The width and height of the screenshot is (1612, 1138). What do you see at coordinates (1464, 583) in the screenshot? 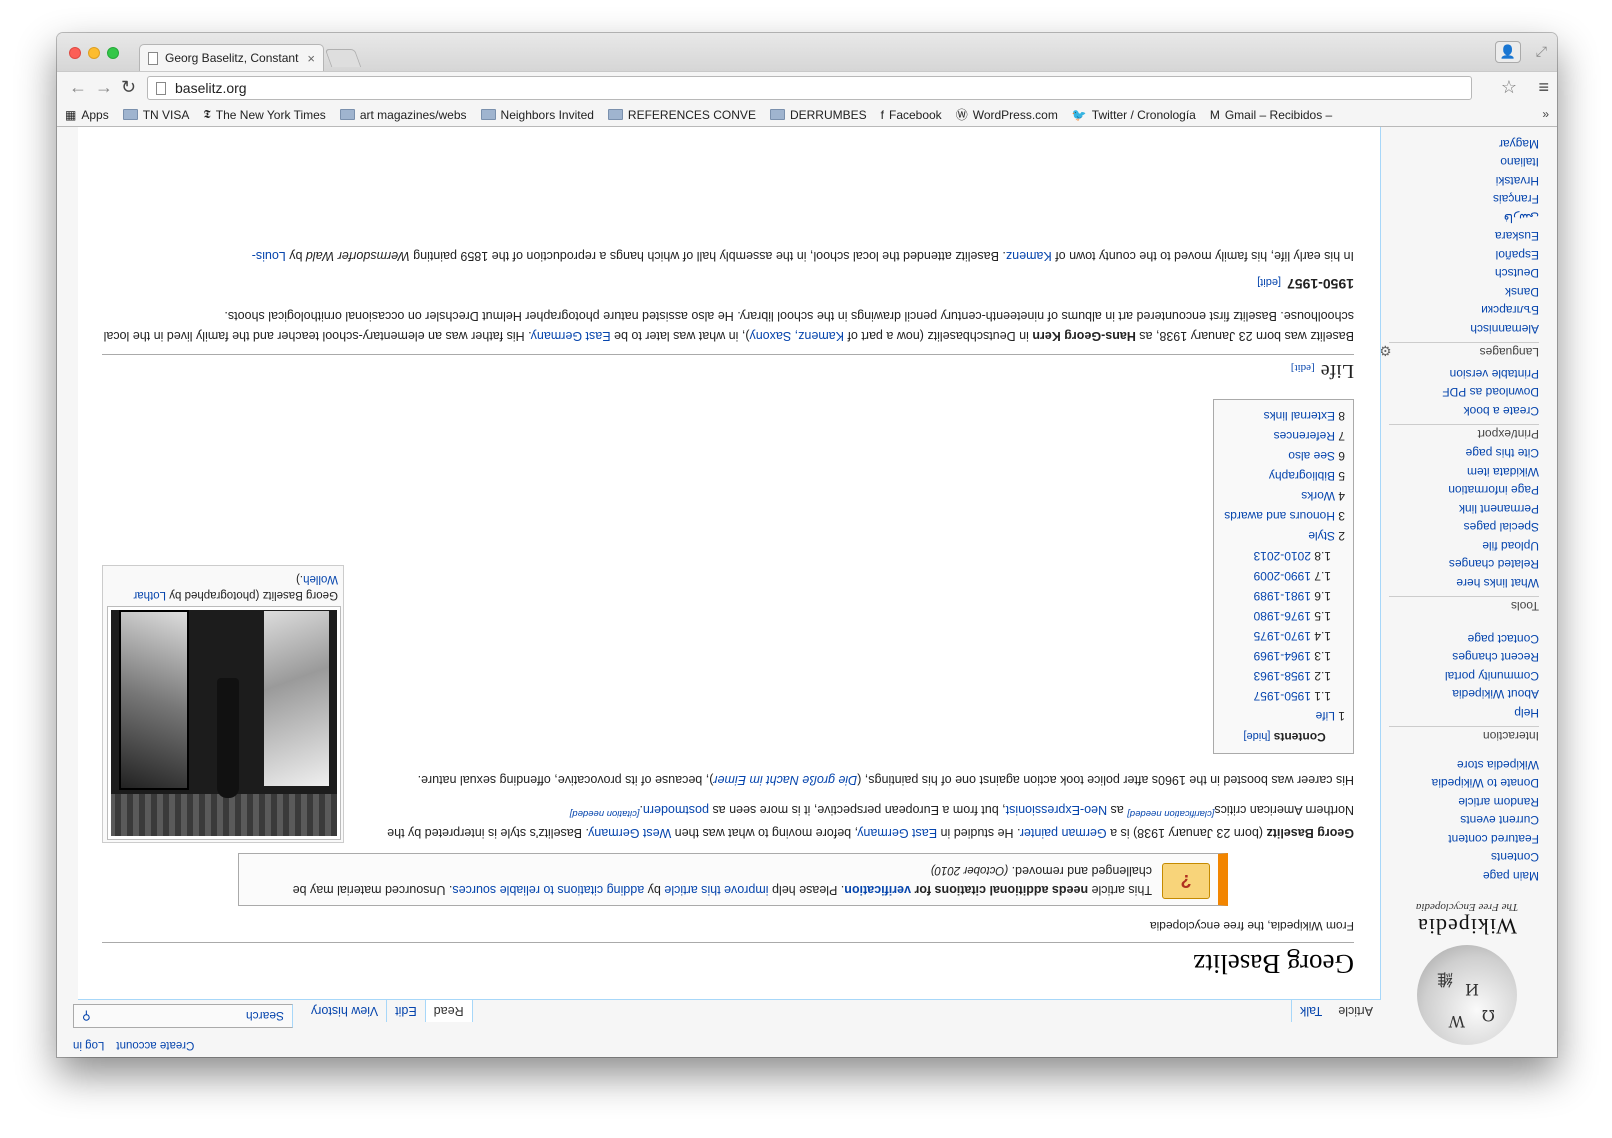
I see `sidebar-link: What links here` at bounding box center [1464, 583].